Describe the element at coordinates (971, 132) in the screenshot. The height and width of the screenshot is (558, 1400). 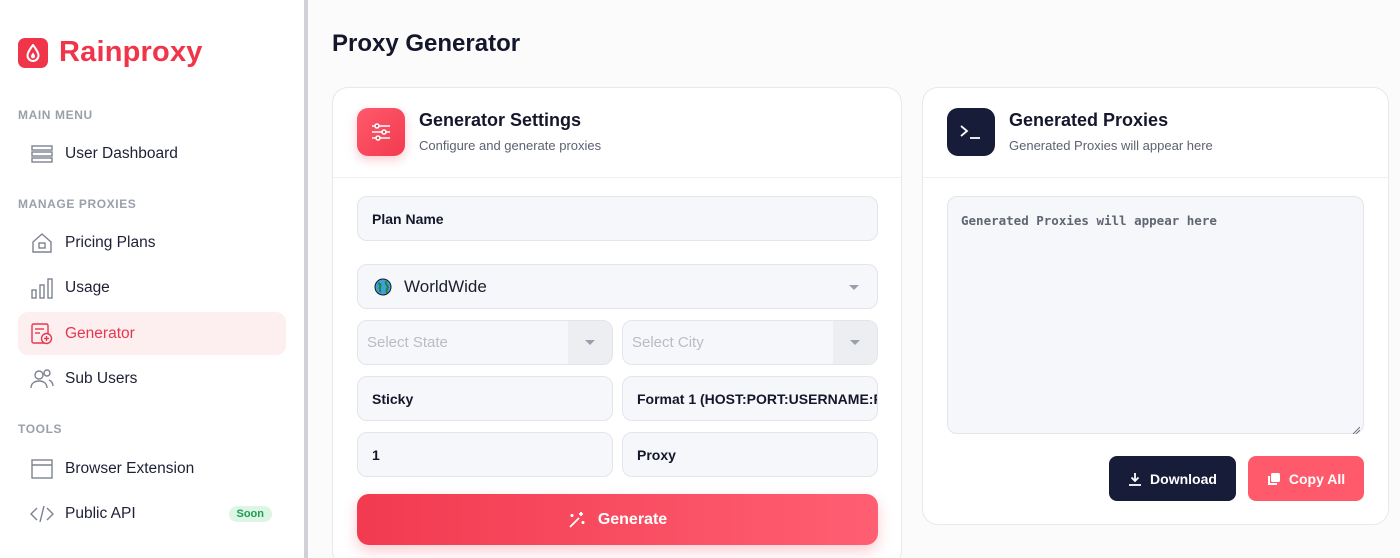
I see `terminal-icon` at that location.